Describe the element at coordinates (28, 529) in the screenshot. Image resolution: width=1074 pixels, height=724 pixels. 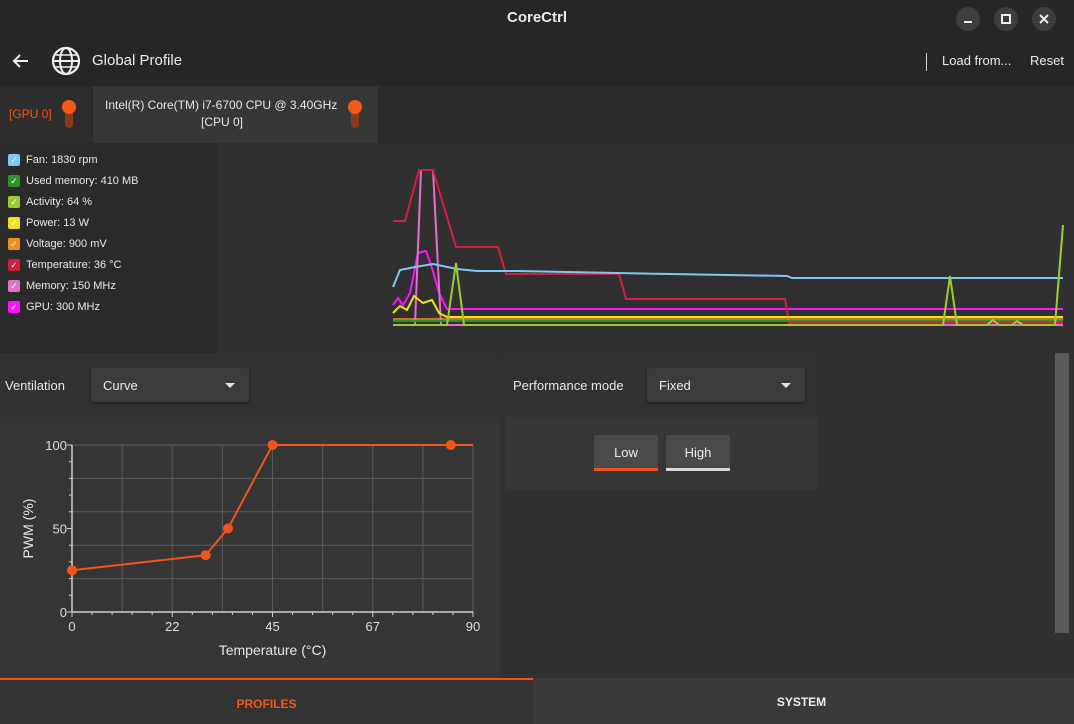
I see `y-axis-label: PWM (%)` at that location.